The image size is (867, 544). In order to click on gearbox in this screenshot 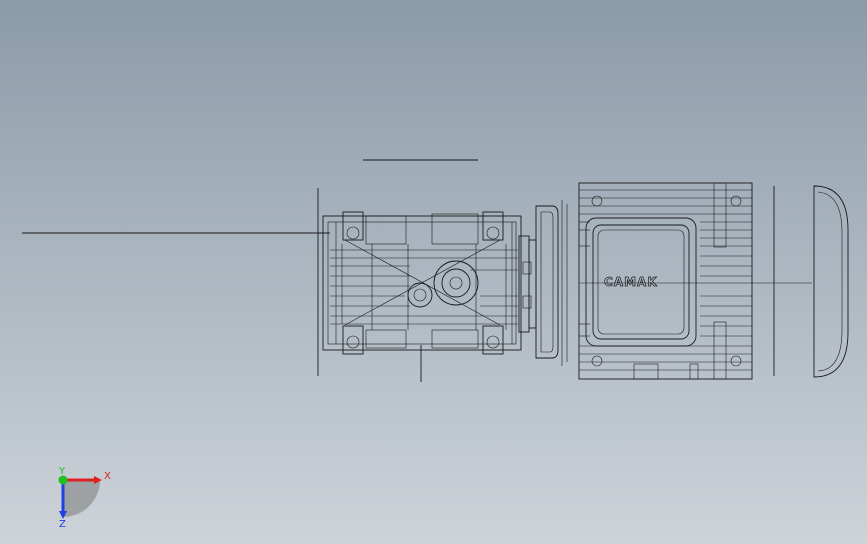, I will do `click(429, 283)`.